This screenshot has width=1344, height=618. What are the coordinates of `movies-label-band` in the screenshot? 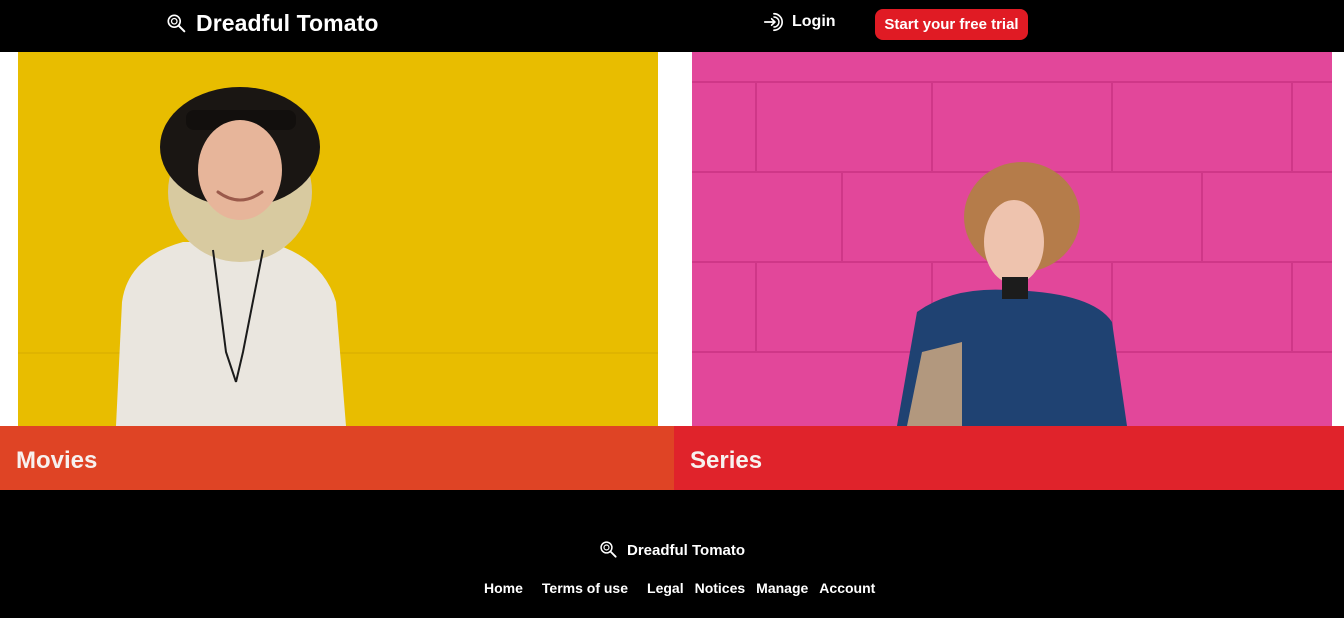 It's located at (338, 458).